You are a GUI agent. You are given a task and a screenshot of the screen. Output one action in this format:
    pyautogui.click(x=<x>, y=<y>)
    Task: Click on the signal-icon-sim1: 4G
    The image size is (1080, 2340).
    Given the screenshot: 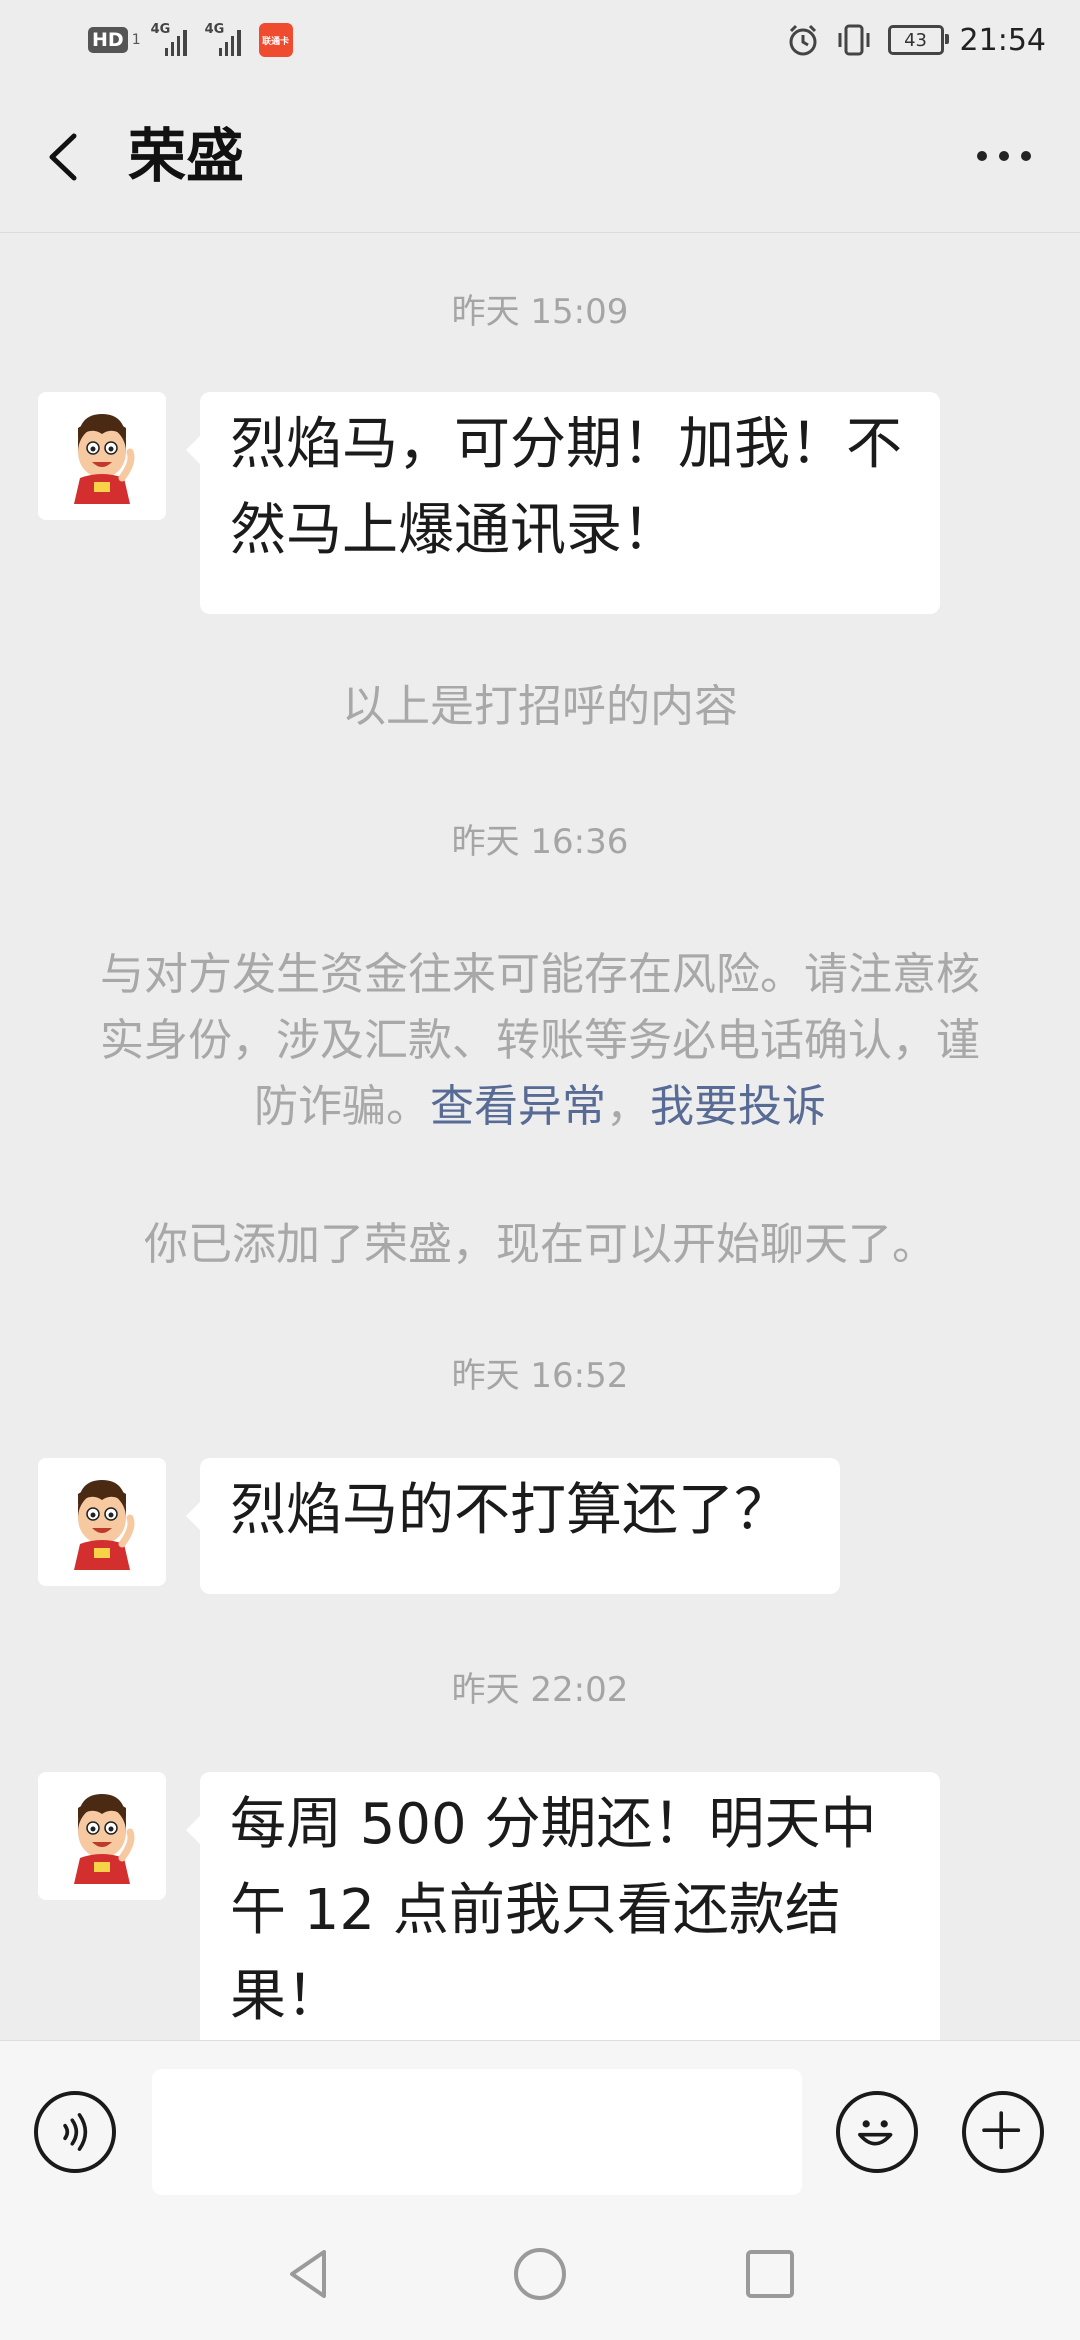 What is the action you would take?
    pyautogui.click(x=168, y=39)
    